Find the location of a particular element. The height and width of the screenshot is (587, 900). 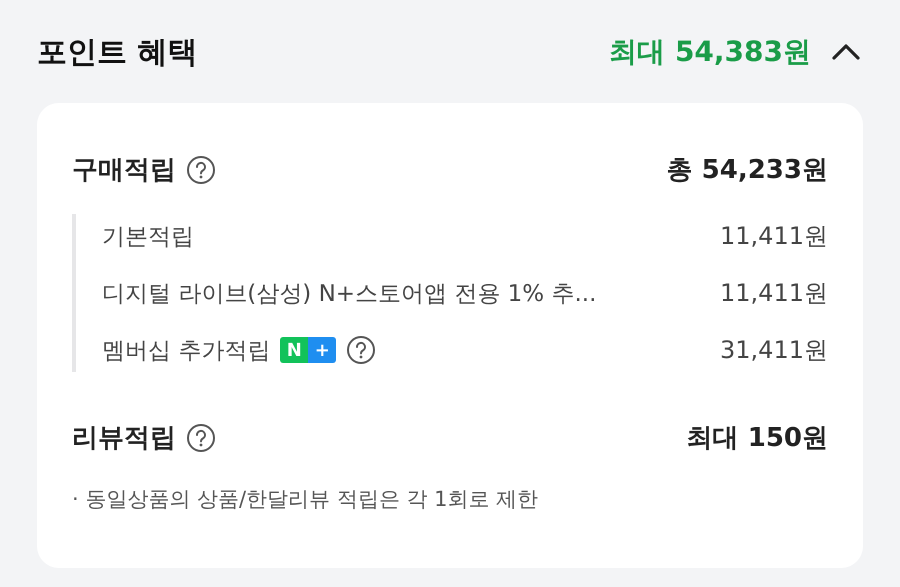

points-label: 구매적립 is located at coordinates (124, 170).